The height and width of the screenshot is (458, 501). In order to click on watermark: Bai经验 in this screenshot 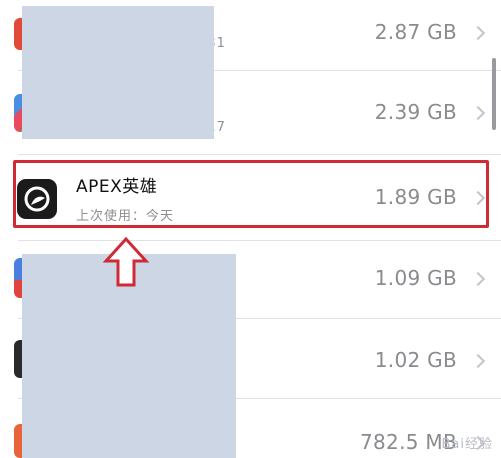, I will do `click(467, 444)`.